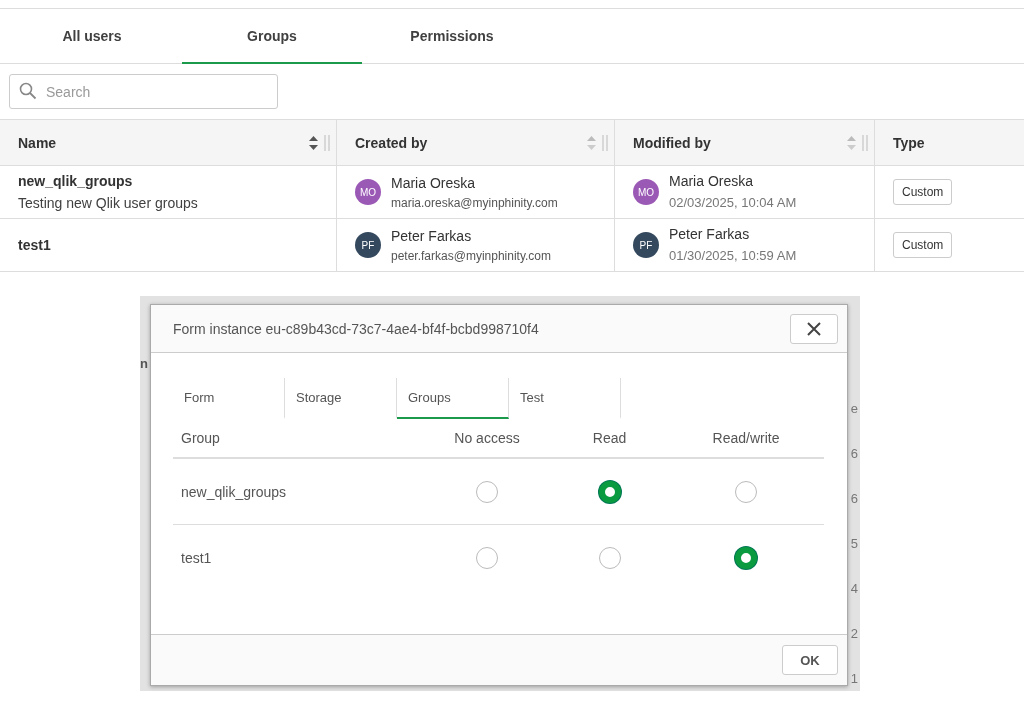 This screenshot has height=722, width=1024. What do you see at coordinates (854, 409) in the screenshot?
I see `cut-off-text: e` at bounding box center [854, 409].